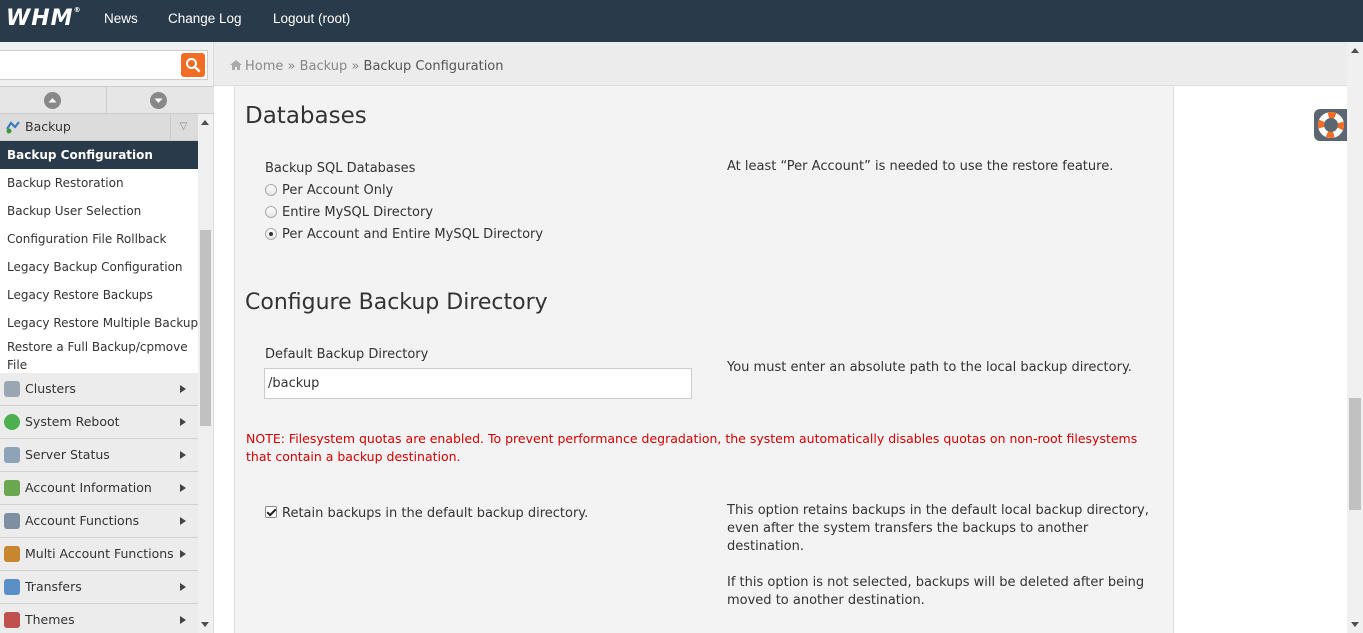 The image size is (1363, 633). I want to click on breadcrumb-bar: Home » Backup » Backup Configuration, so click(788, 64).